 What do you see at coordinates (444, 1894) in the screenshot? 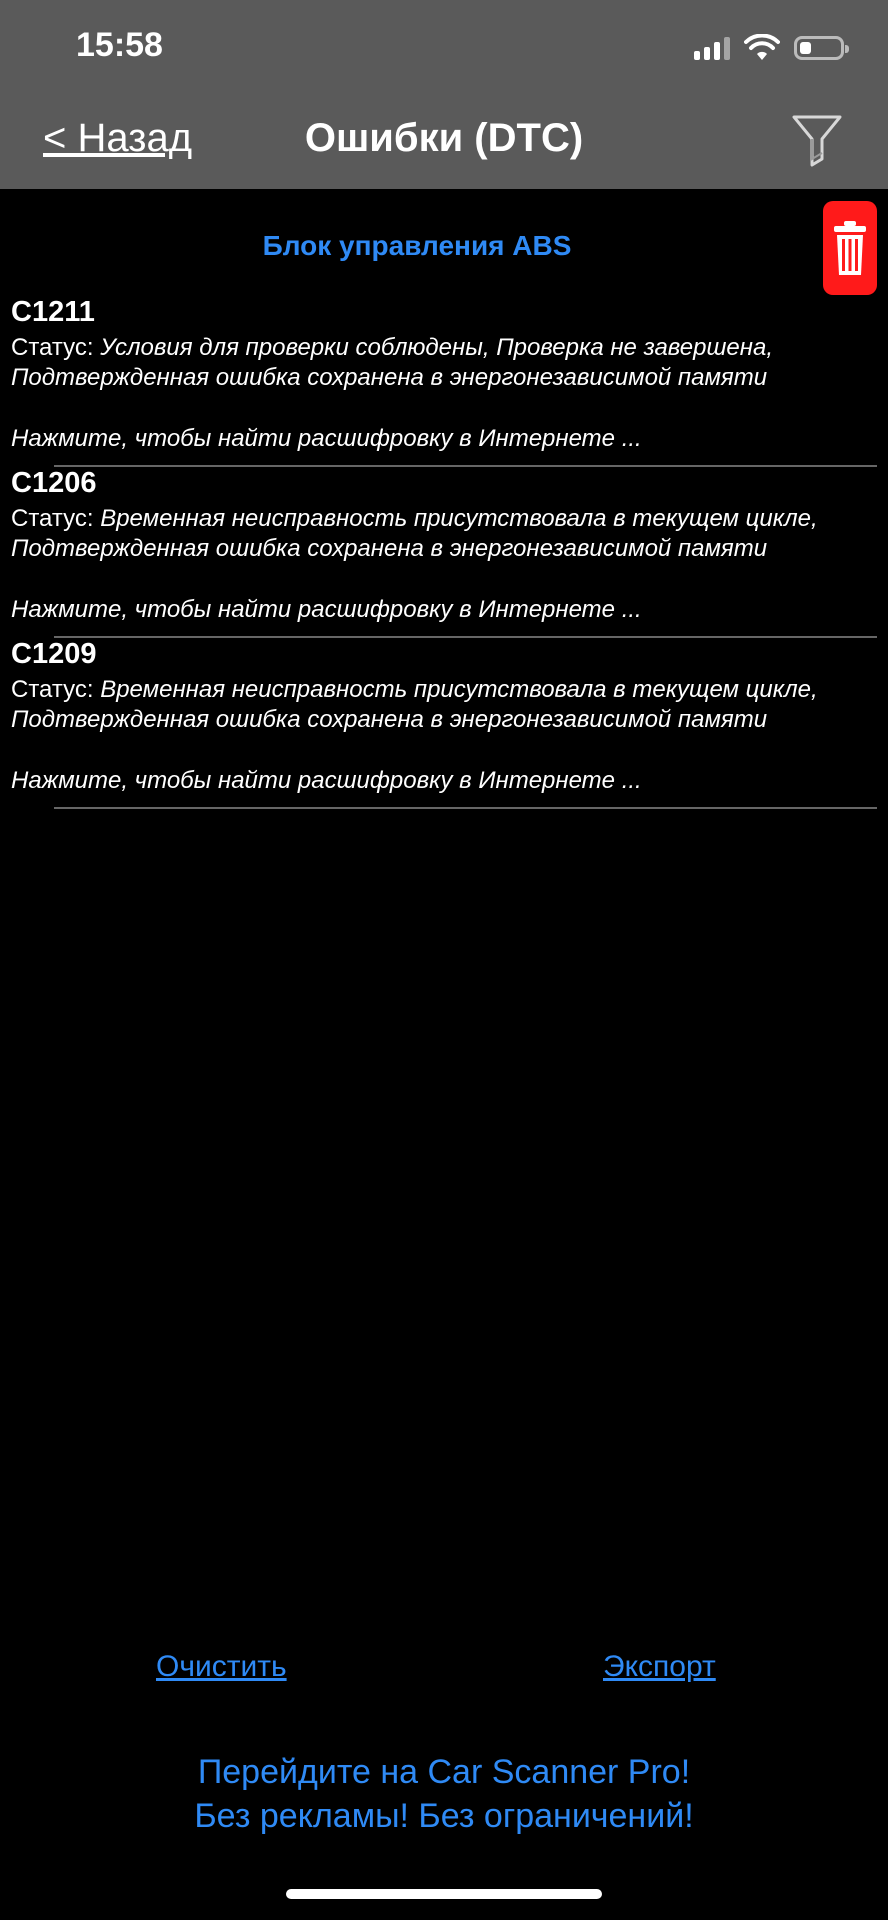
I see `home-indicator` at bounding box center [444, 1894].